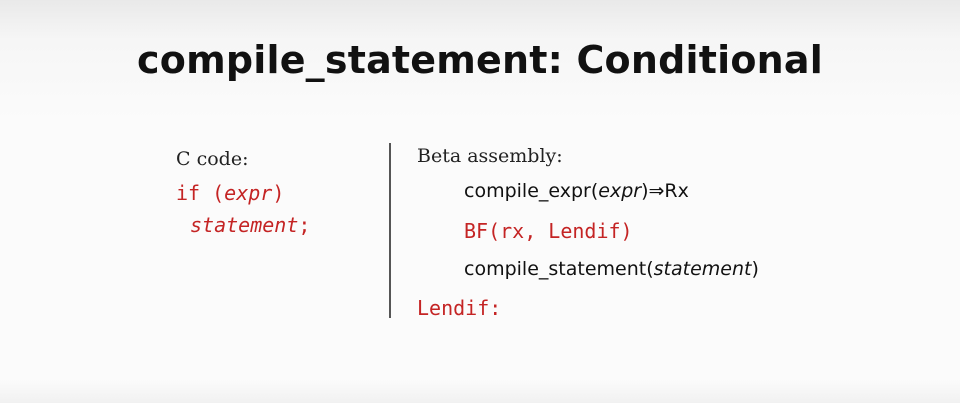 Image resolution: width=960 pixels, height=403 pixels. What do you see at coordinates (665, 191) in the screenshot?
I see `beta-compile-expr-post: )⇒Rx` at bounding box center [665, 191].